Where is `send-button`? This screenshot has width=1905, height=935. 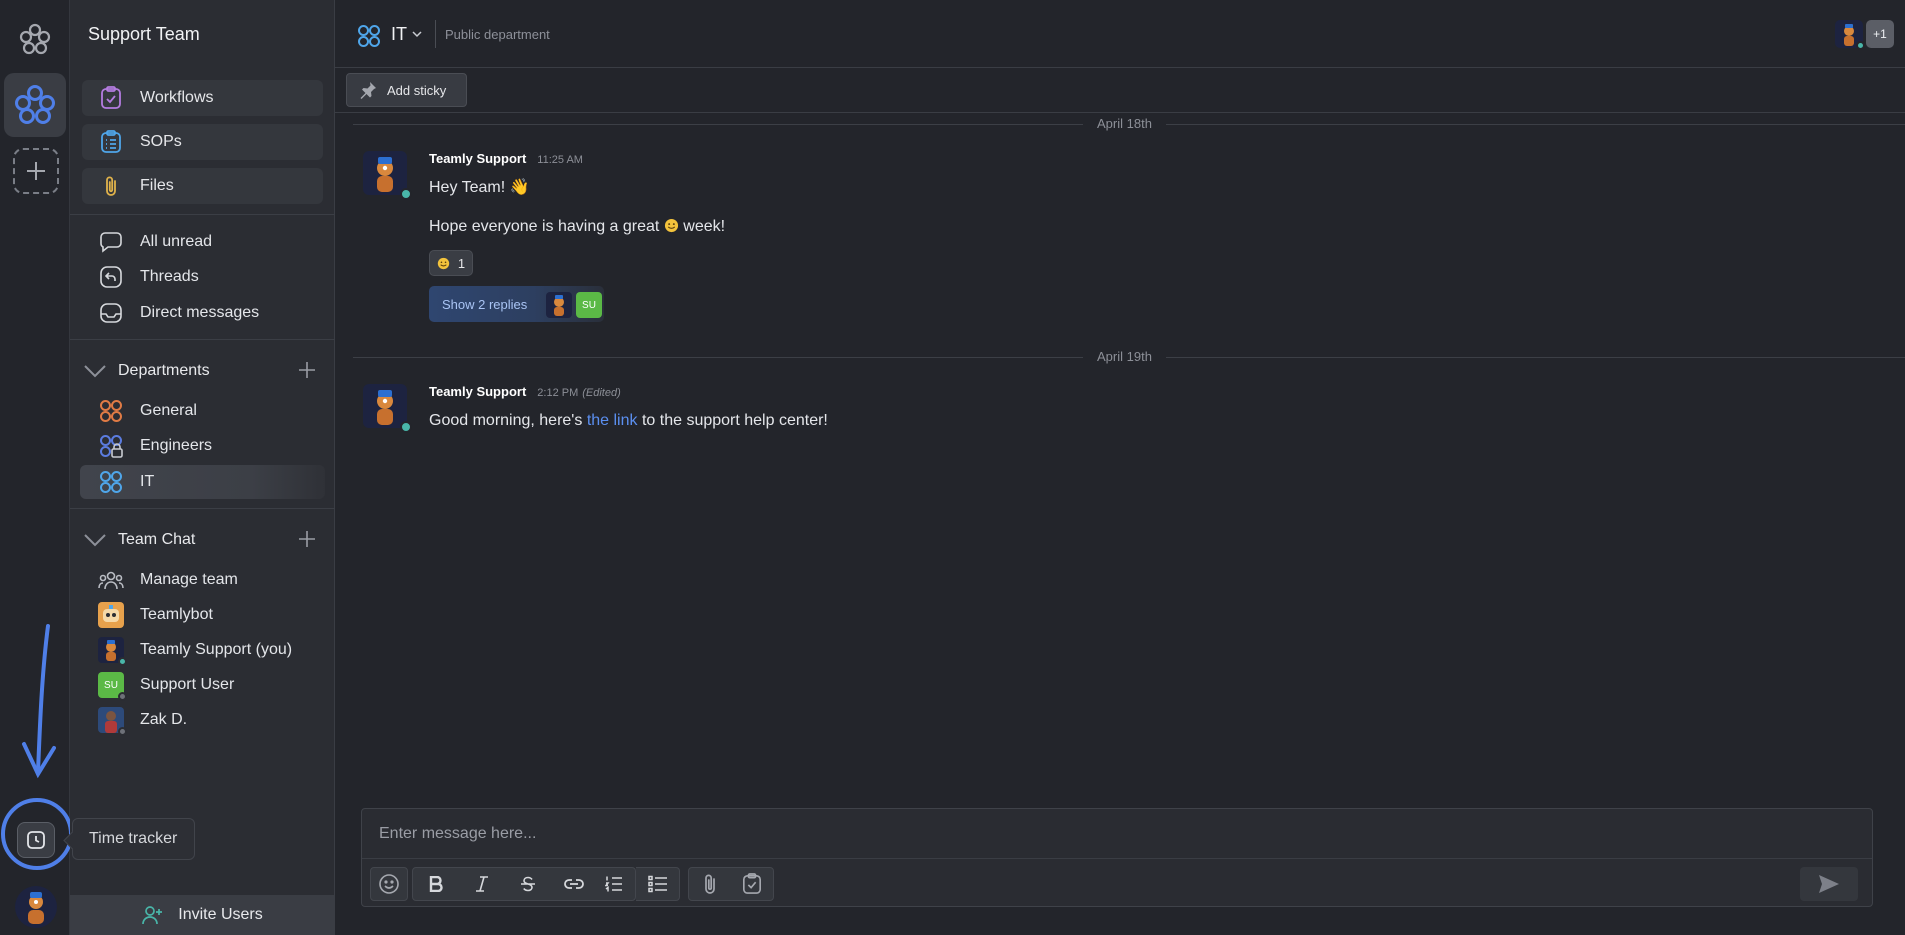
send-button is located at coordinates (1829, 884).